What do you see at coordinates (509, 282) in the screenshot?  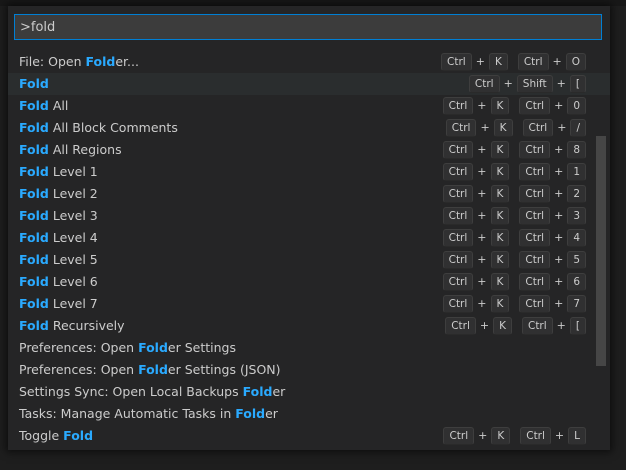 I see `keybinding: Ctrl + K Ctrl +6` at bounding box center [509, 282].